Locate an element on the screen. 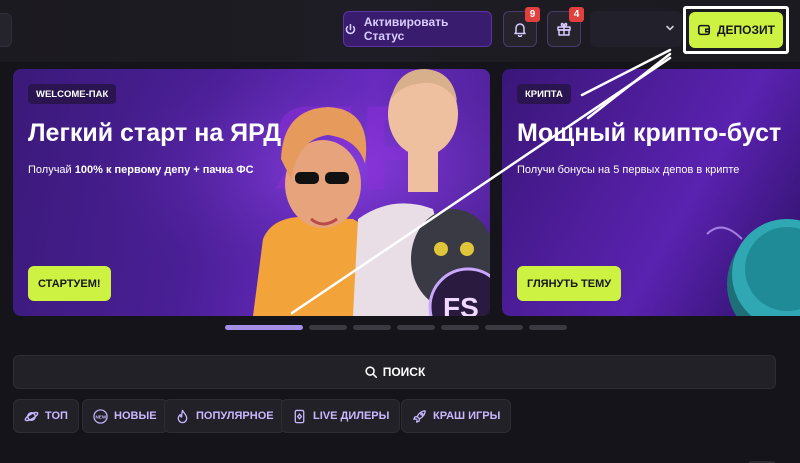 The width and height of the screenshot is (800, 463). gifts-button: 4 is located at coordinates (565, 27).